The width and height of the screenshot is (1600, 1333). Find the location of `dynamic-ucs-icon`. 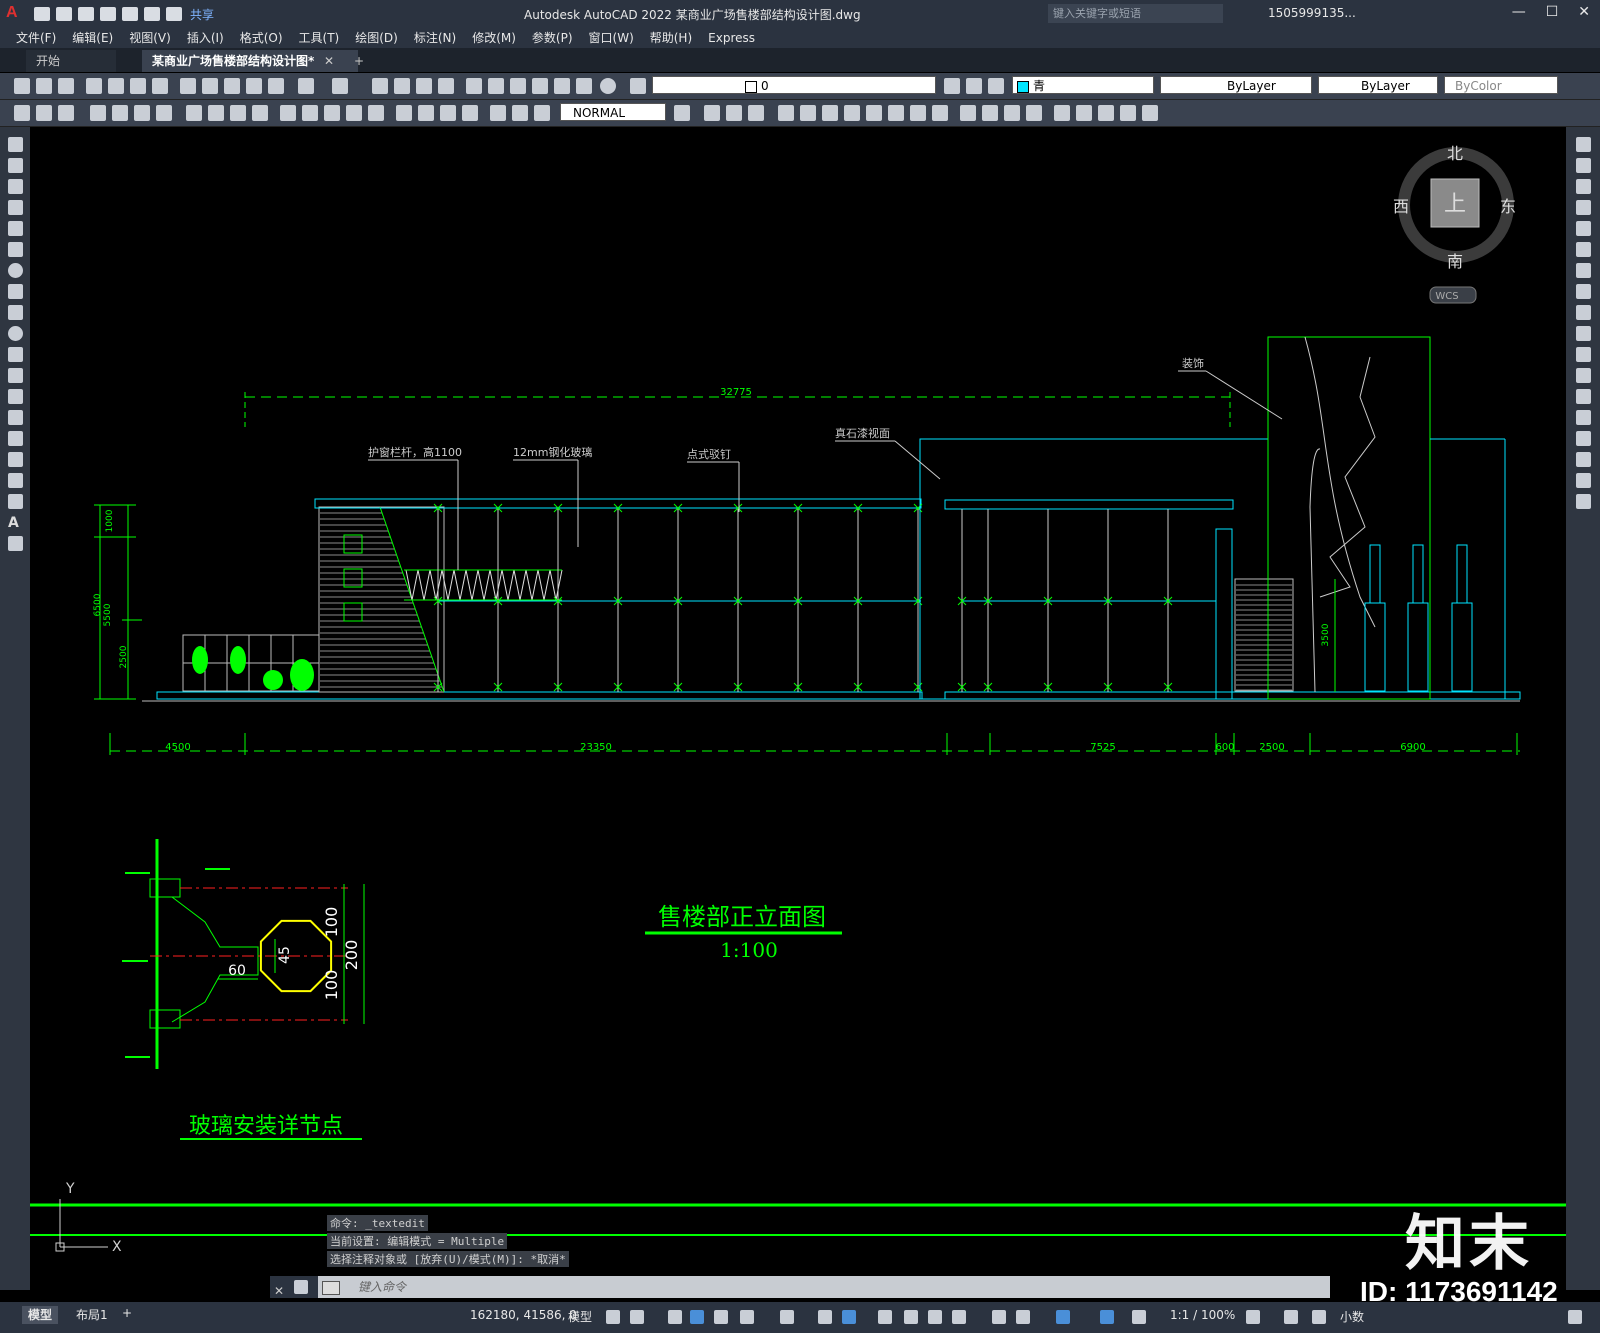

dynamic-ucs-icon is located at coordinates (999, 1317).